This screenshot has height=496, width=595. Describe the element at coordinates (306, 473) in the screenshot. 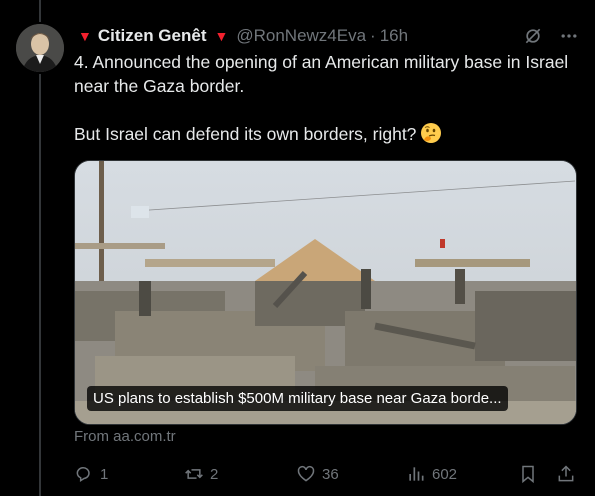

I see `heart-icon` at that location.